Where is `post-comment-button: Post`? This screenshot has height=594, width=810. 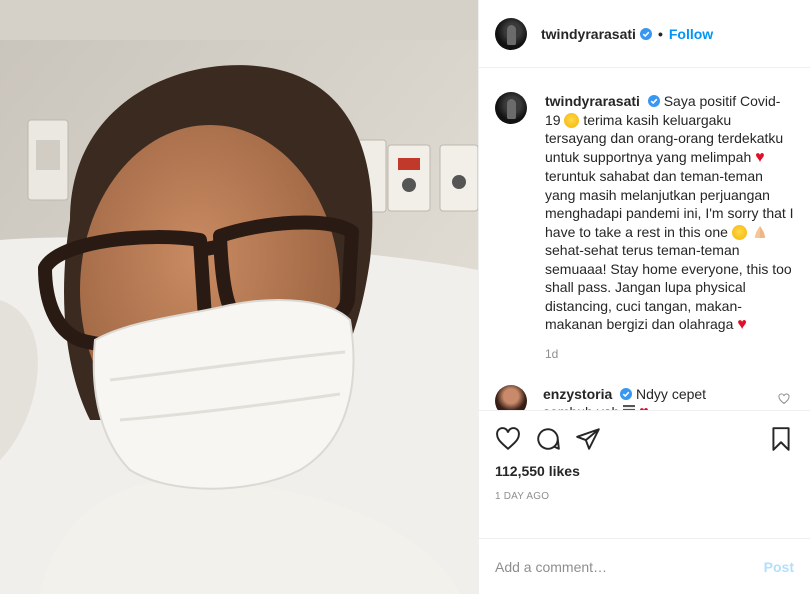
post-comment-button: Post is located at coordinates (779, 567).